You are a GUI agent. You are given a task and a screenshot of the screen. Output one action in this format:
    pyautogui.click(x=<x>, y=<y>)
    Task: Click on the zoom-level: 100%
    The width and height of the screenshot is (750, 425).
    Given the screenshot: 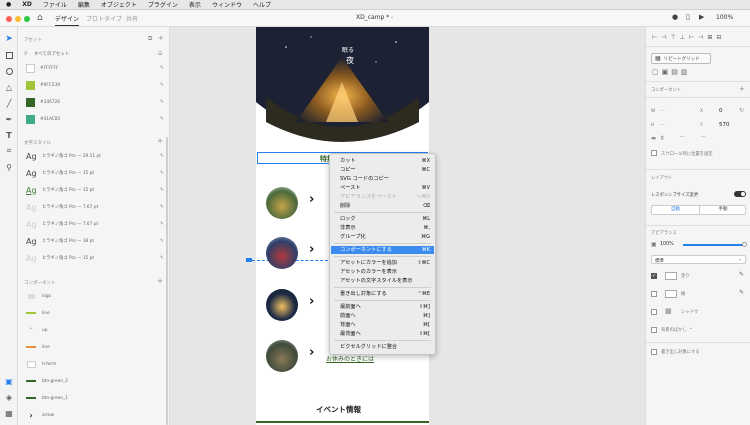 What is the action you would take?
    pyautogui.click(x=724, y=17)
    